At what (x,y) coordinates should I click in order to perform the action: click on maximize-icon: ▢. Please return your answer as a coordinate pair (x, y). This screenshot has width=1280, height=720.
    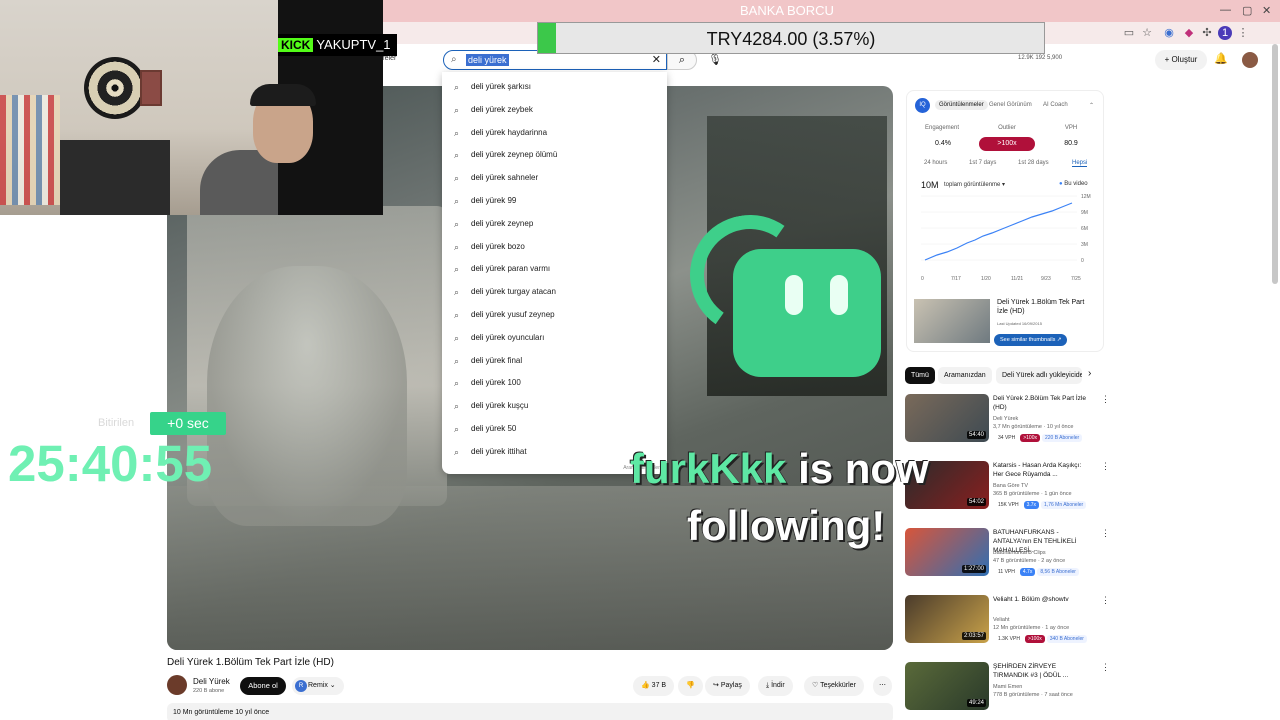
    Looking at the image, I should click on (1247, 10).